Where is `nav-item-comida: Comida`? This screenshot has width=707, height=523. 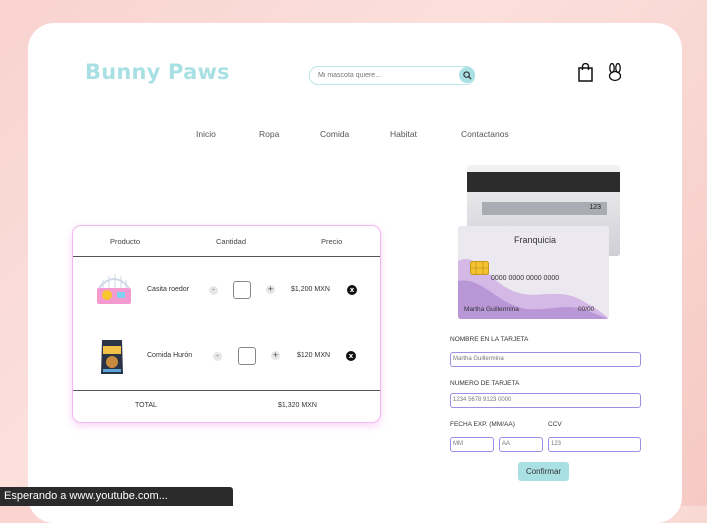
nav-item-comida: Comida is located at coordinates (334, 134).